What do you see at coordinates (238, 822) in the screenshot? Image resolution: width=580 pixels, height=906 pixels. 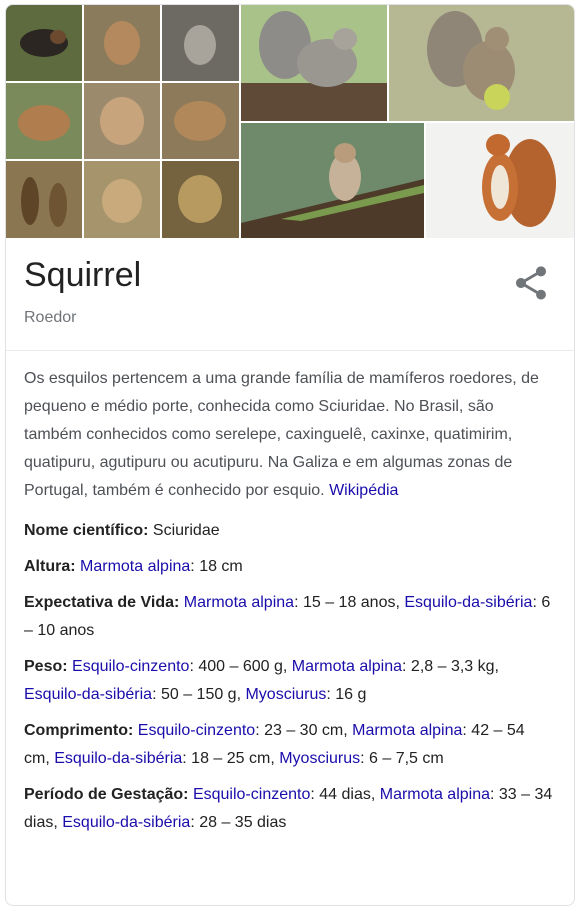 I see `fact-value: : 28 – 35 dias` at bounding box center [238, 822].